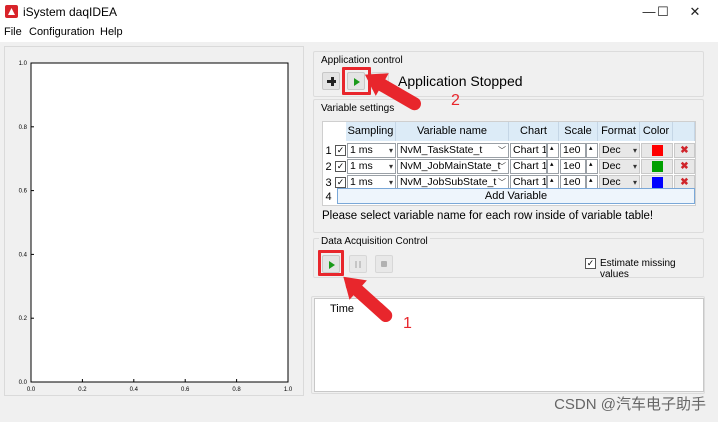  What do you see at coordinates (111, 32) in the screenshot?
I see `menu-help: Help` at bounding box center [111, 32].